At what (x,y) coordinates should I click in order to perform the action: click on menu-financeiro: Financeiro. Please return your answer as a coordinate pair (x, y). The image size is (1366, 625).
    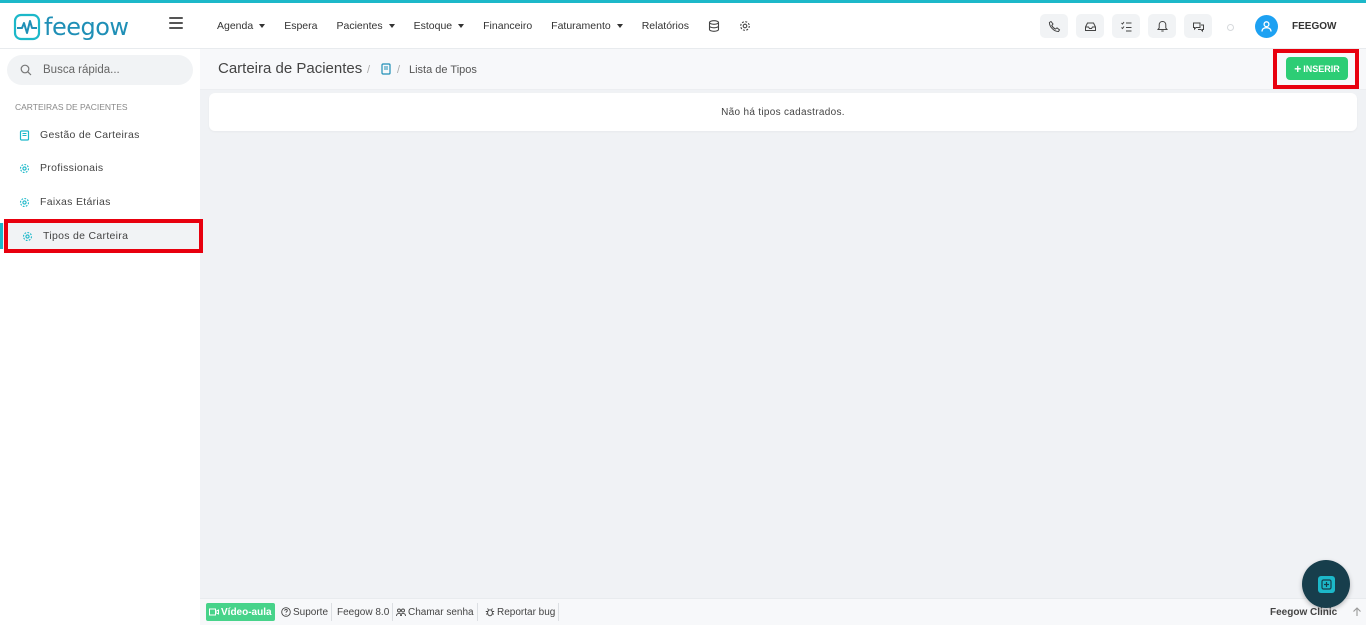
    Looking at the image, I should click on (507, 26).